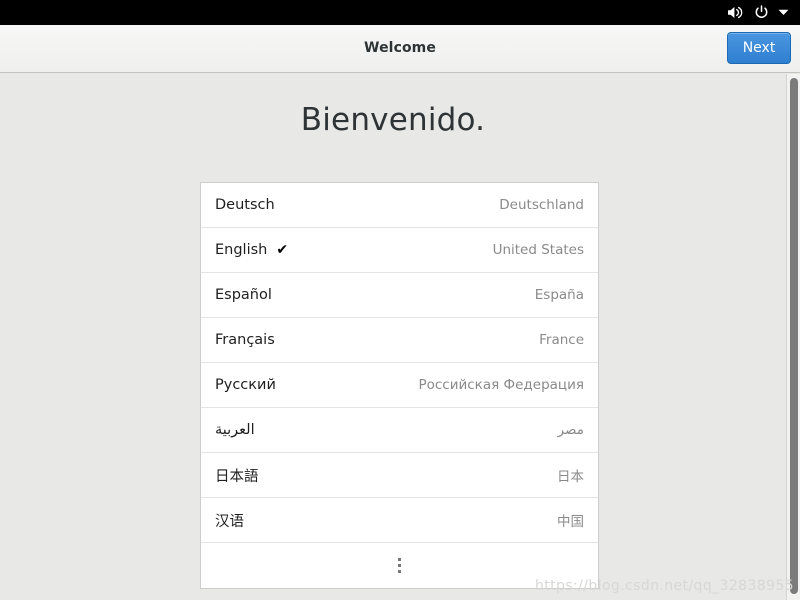  I want to click on table-row: English ✔ United States, so click(399, 250).